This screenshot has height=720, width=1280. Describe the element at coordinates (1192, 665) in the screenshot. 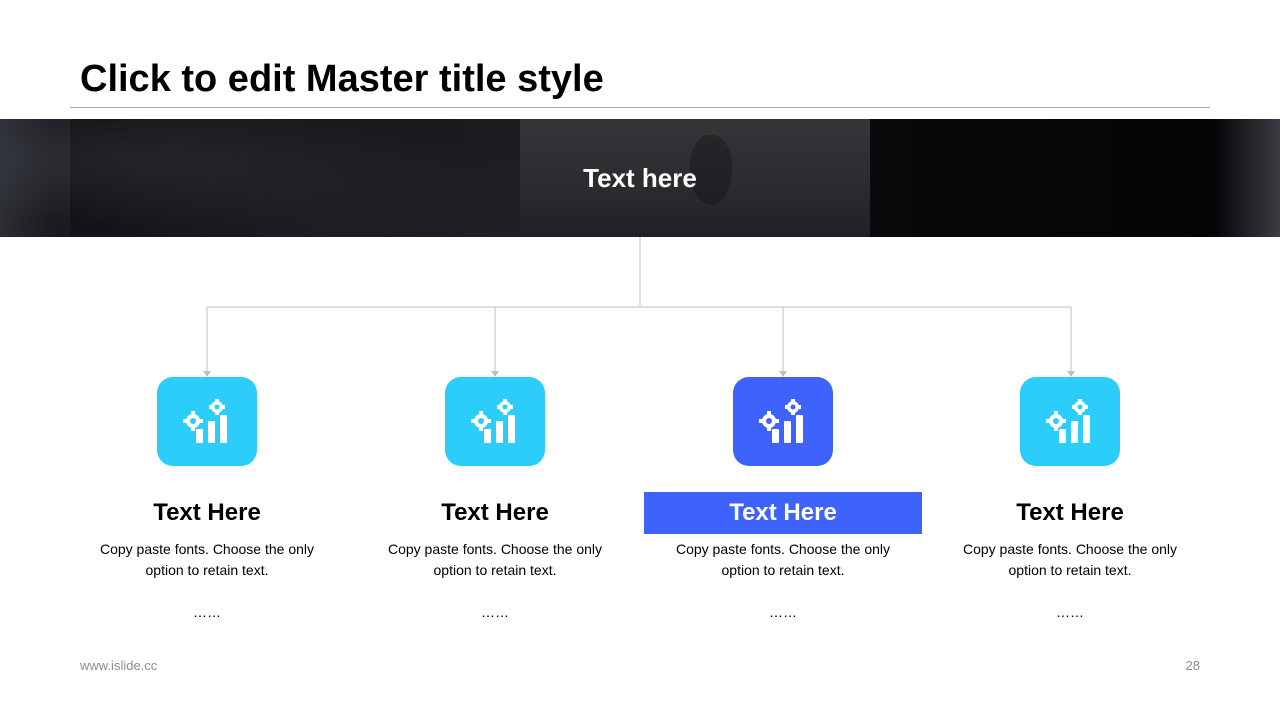

I see `page-number: 28` at that location.